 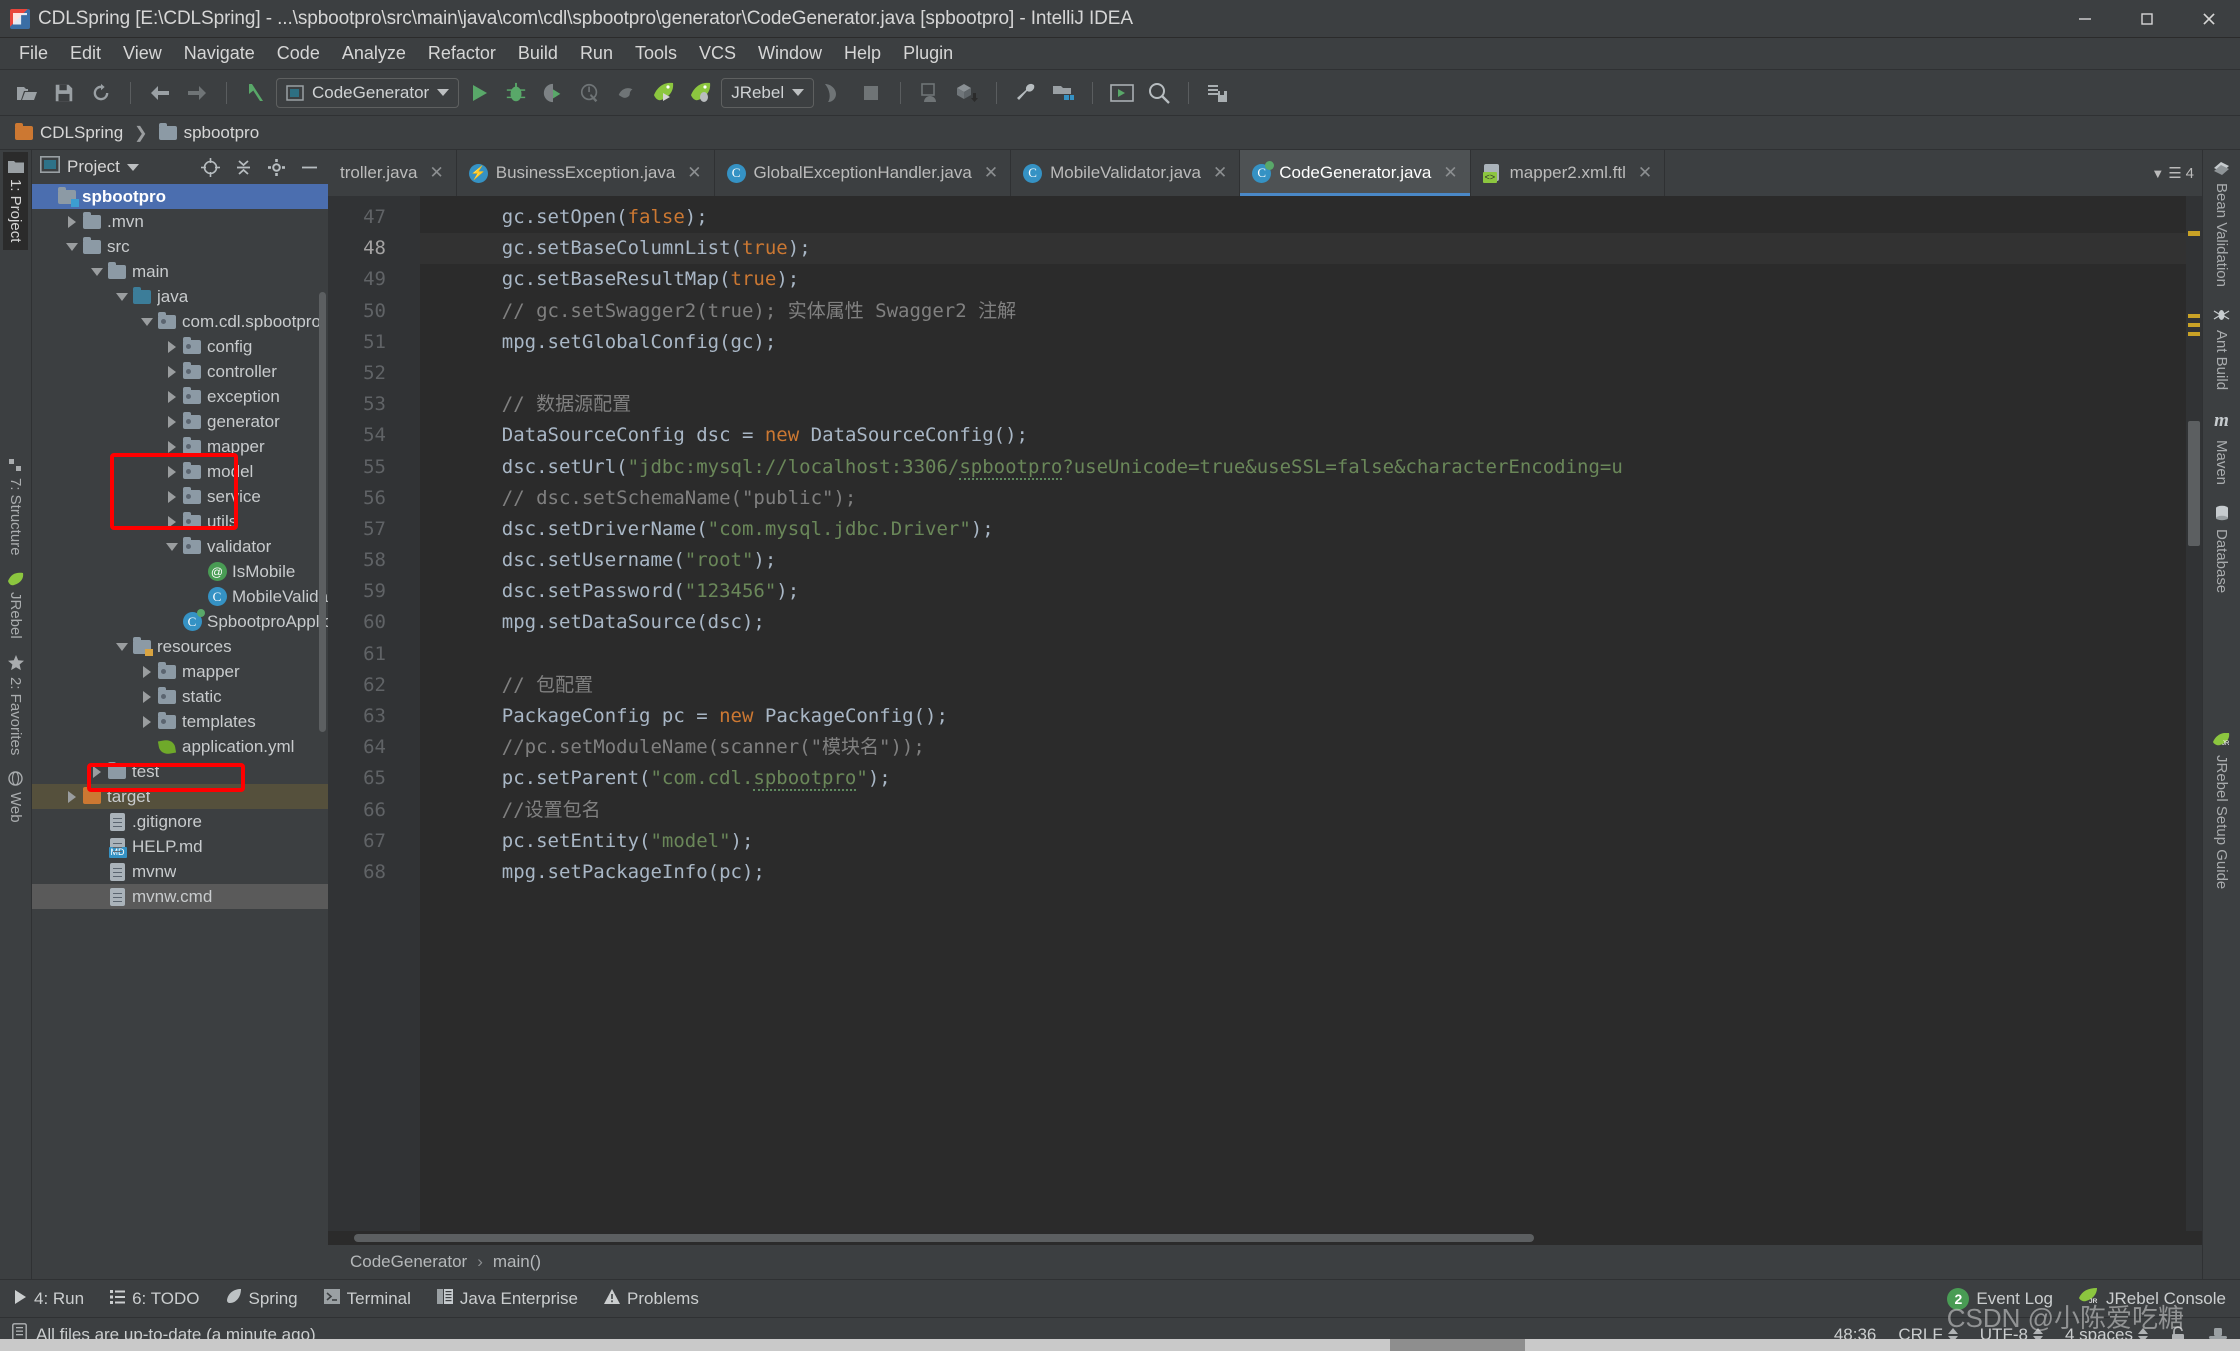 I want to click on editor-tab-mobilevalidator-java: C MobileValidator.java ✕, so click(x=1126, y=173).